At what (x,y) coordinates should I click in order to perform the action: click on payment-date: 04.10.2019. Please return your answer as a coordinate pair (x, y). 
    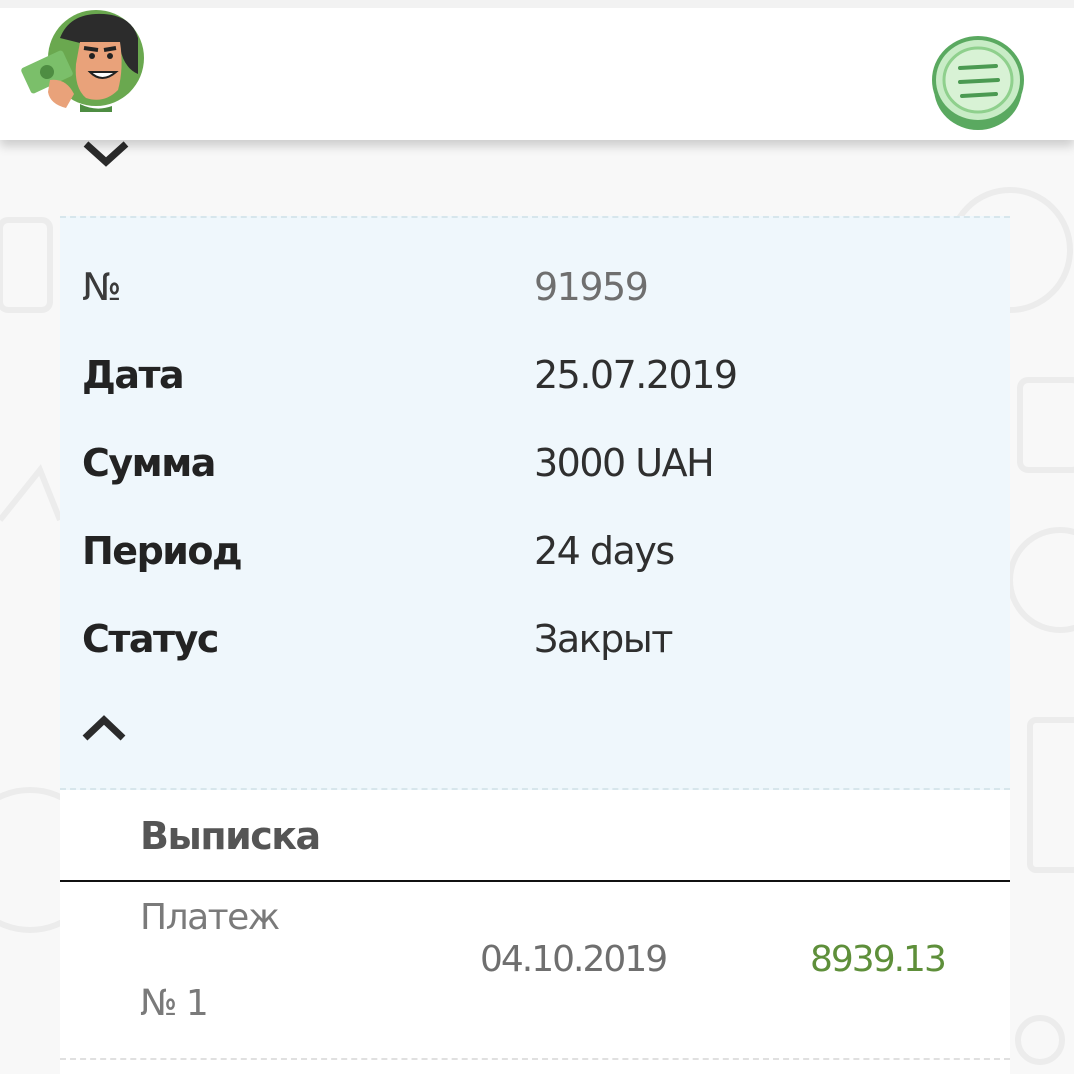
    Looking at the image, I should click on (574, 959).